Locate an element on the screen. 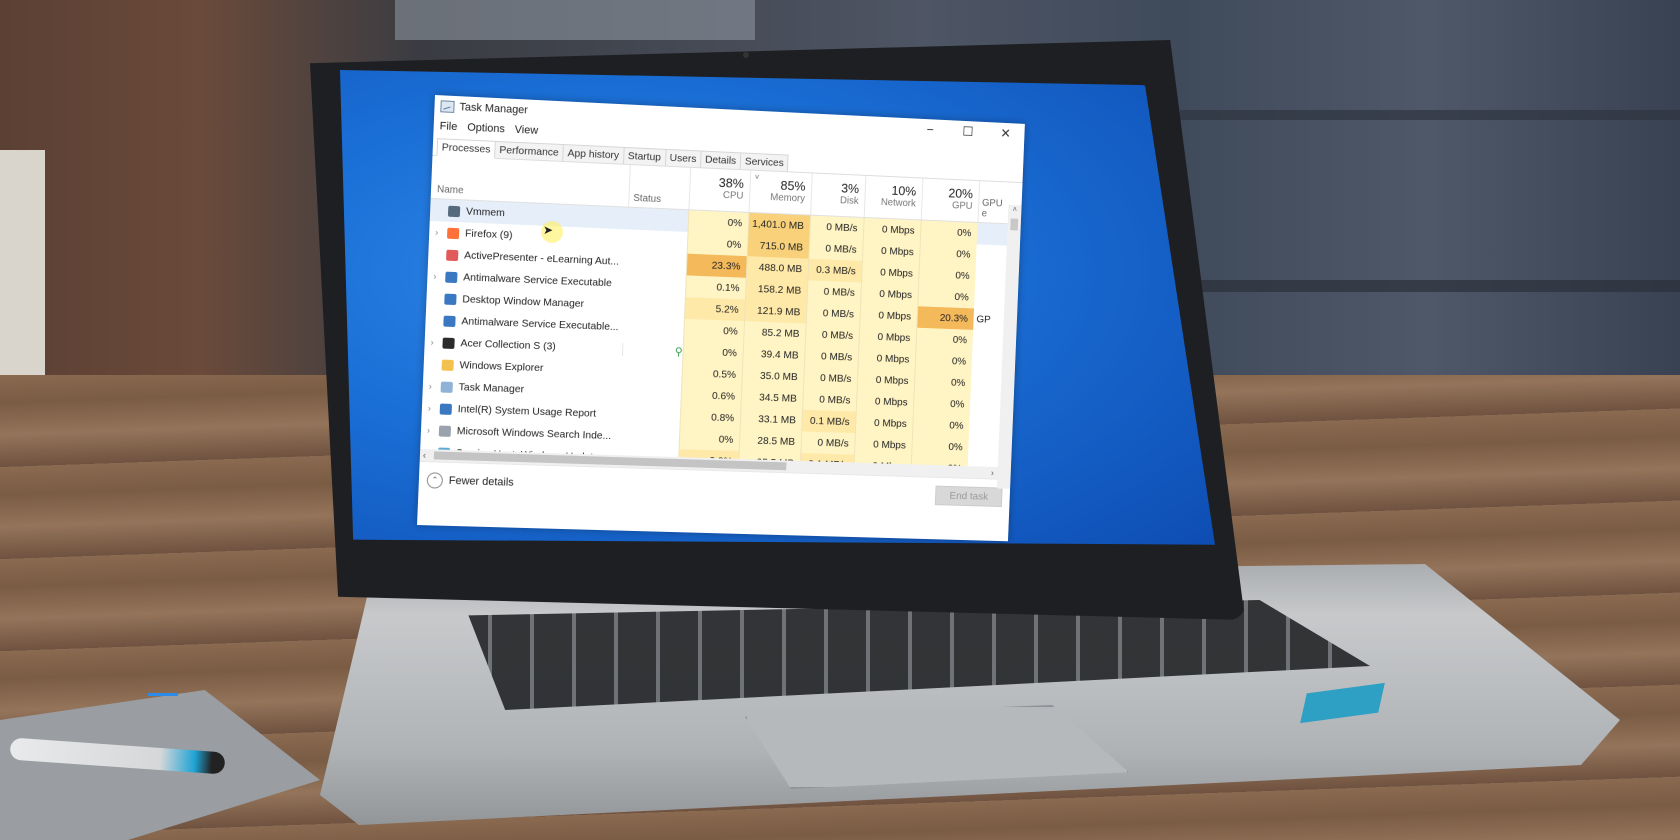  header-gpu: 20% GPU is located at coordinates (950, 200).